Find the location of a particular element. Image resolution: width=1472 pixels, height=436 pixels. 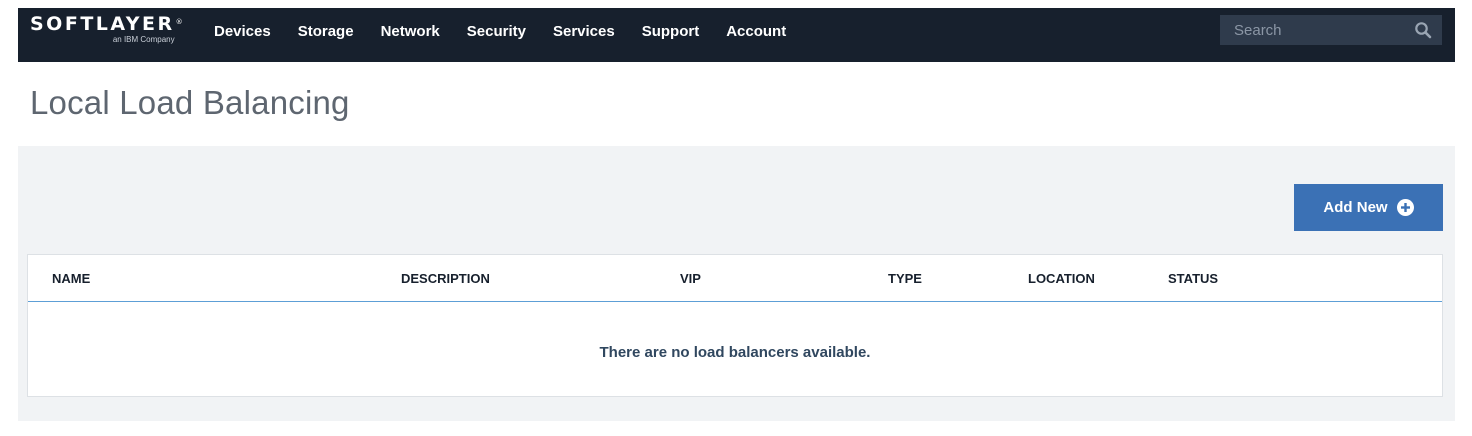

nav-item-support: Support is located at coordinates (671, 31).